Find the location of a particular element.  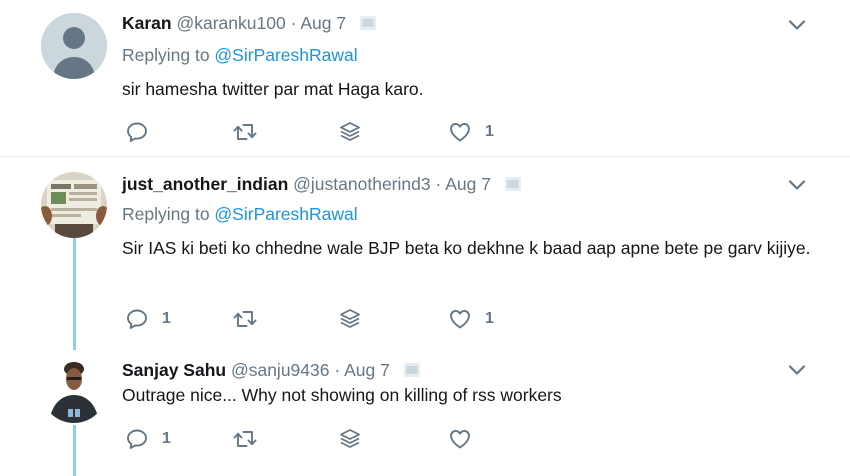

like-button is located at coordinates (466, 439).